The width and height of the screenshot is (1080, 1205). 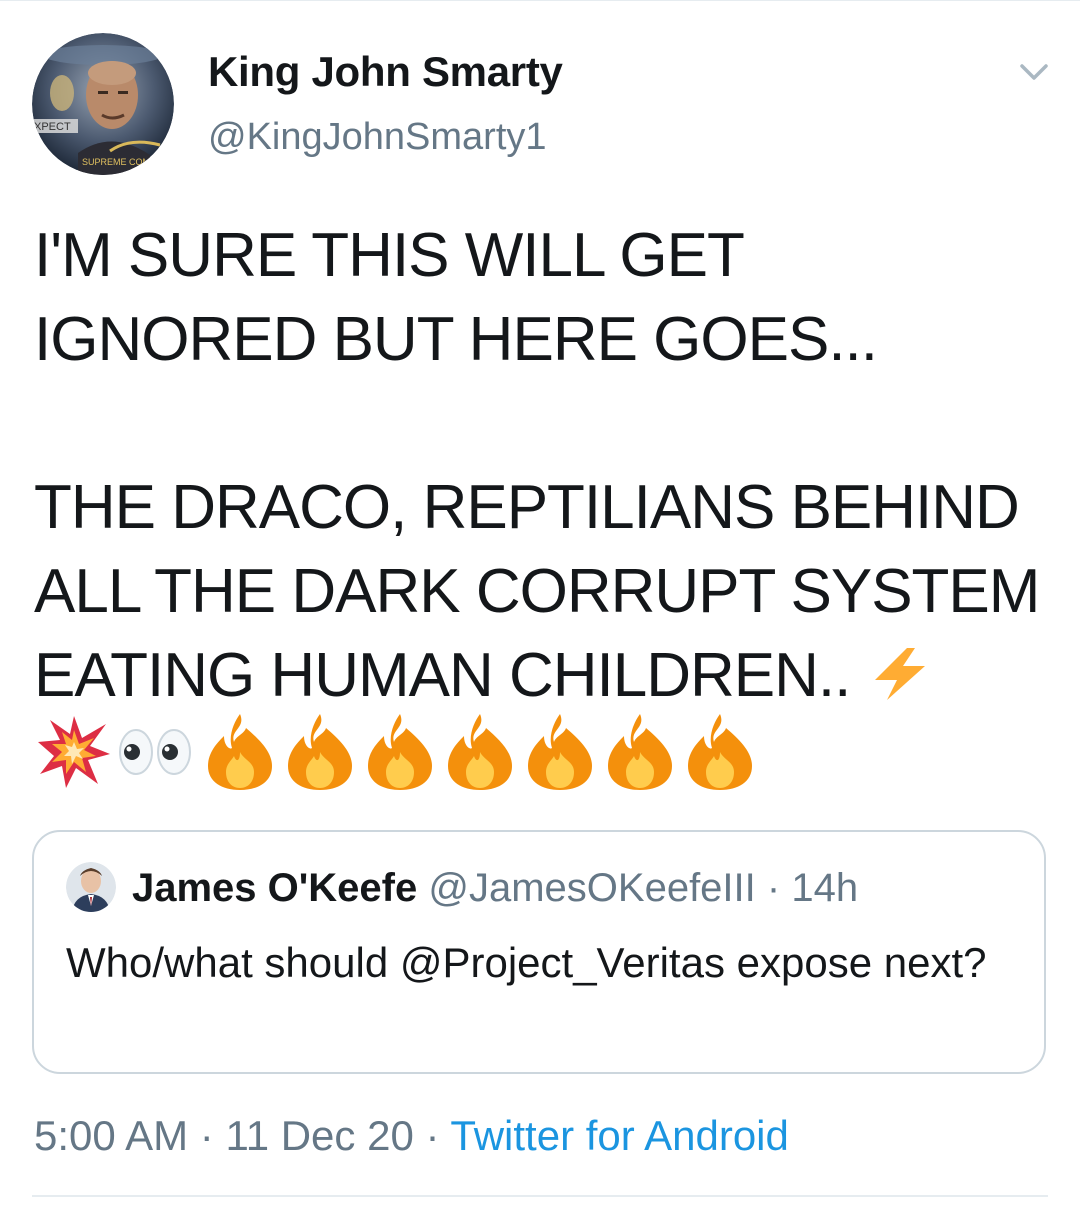 I want to click on quoted-tweet-age: 14h, so click(x=825, y=888).